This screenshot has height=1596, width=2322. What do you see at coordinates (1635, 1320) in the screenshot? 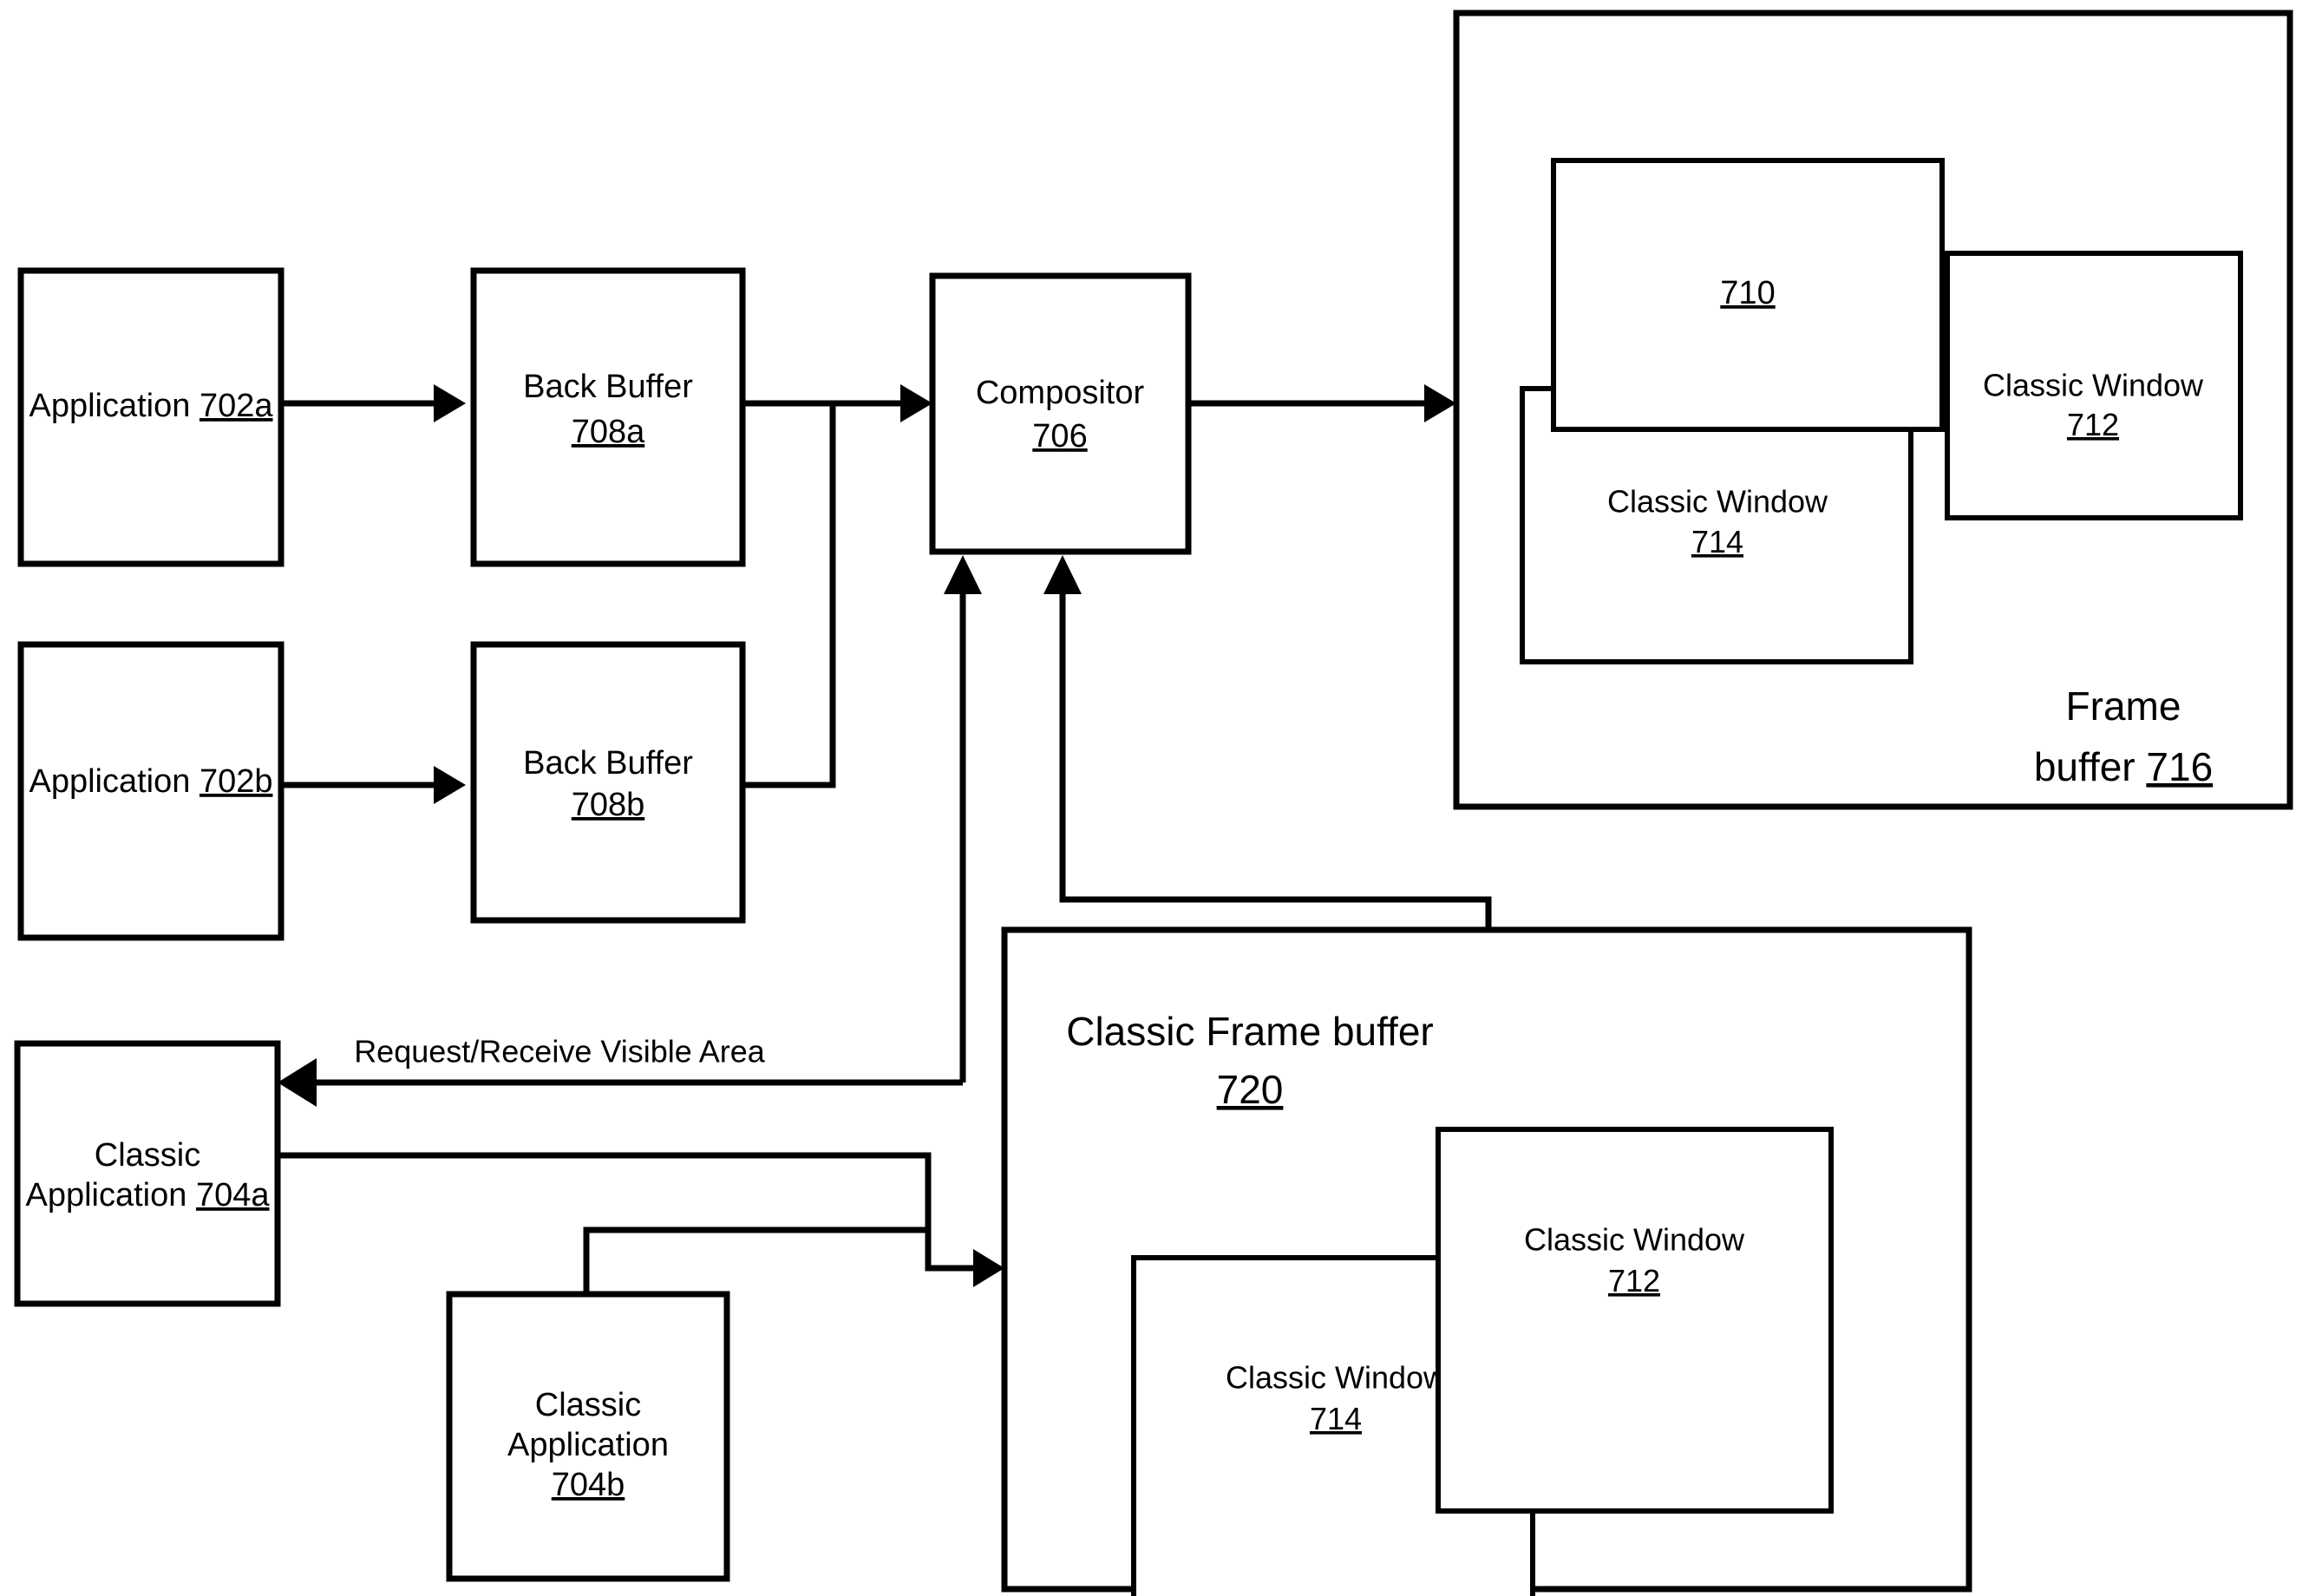
I see `classic-frame-buffer-classic-window-712-box` at bounding box center [1635, 1320].